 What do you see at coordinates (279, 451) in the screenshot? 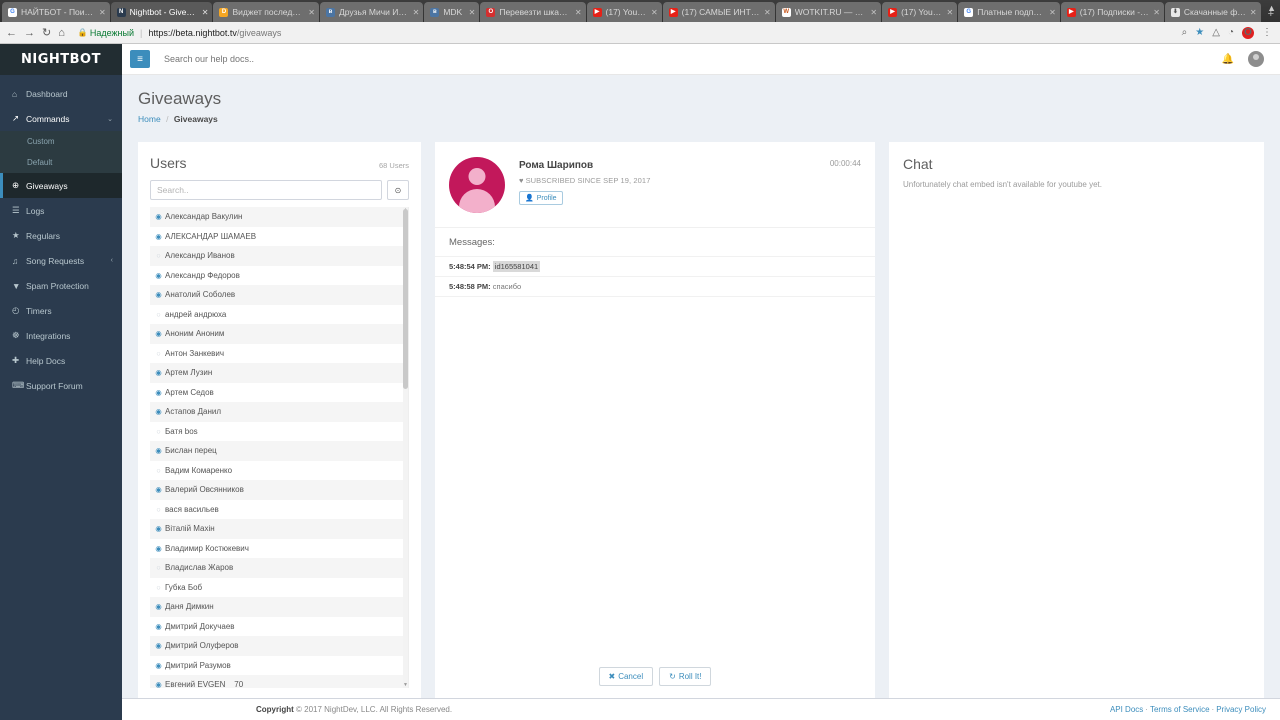
I see `user-list-item: ◉ Бислан перец` at bounding box center [279, 451].